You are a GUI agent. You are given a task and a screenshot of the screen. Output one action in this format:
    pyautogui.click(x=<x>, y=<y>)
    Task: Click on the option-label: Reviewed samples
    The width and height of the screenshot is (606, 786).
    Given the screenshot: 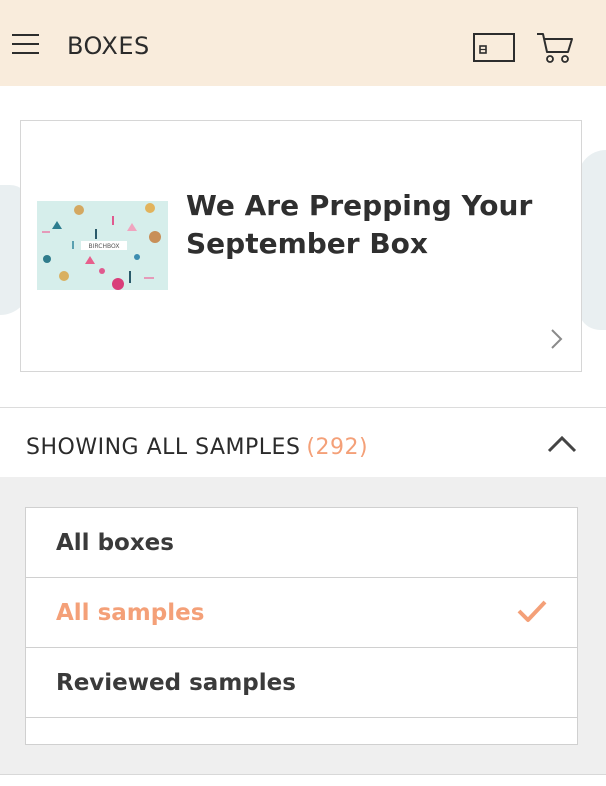 What is the action you would take?
    pyautogui.click(x=176, y=683)
    